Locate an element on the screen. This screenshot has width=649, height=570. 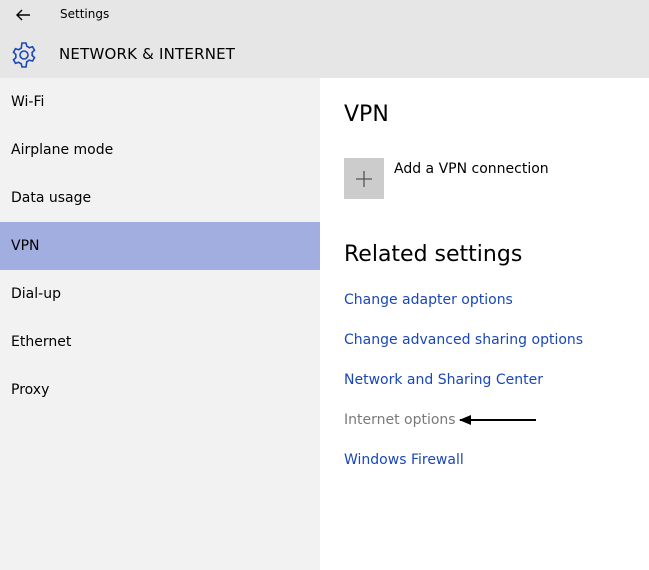
sidebar-item-data-usage: Data usage is located at coordinates (160, 198).